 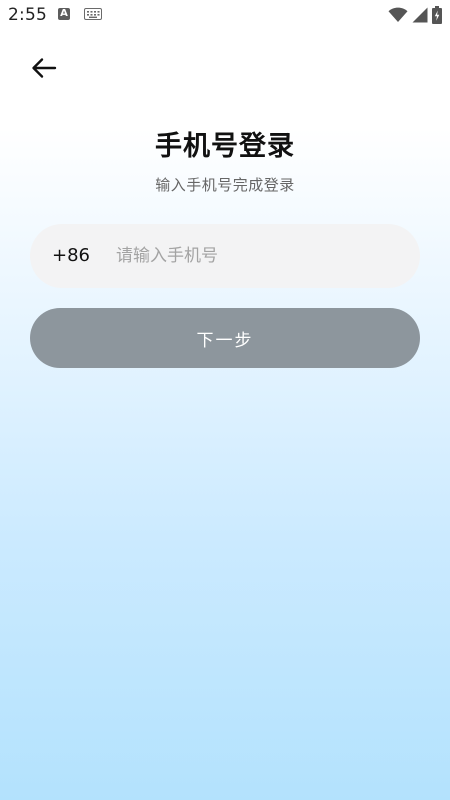 What do you see at coordinates (225, 338) in the screenshot?
I see `next-button: 下一步` at bounding box center [225, 338].